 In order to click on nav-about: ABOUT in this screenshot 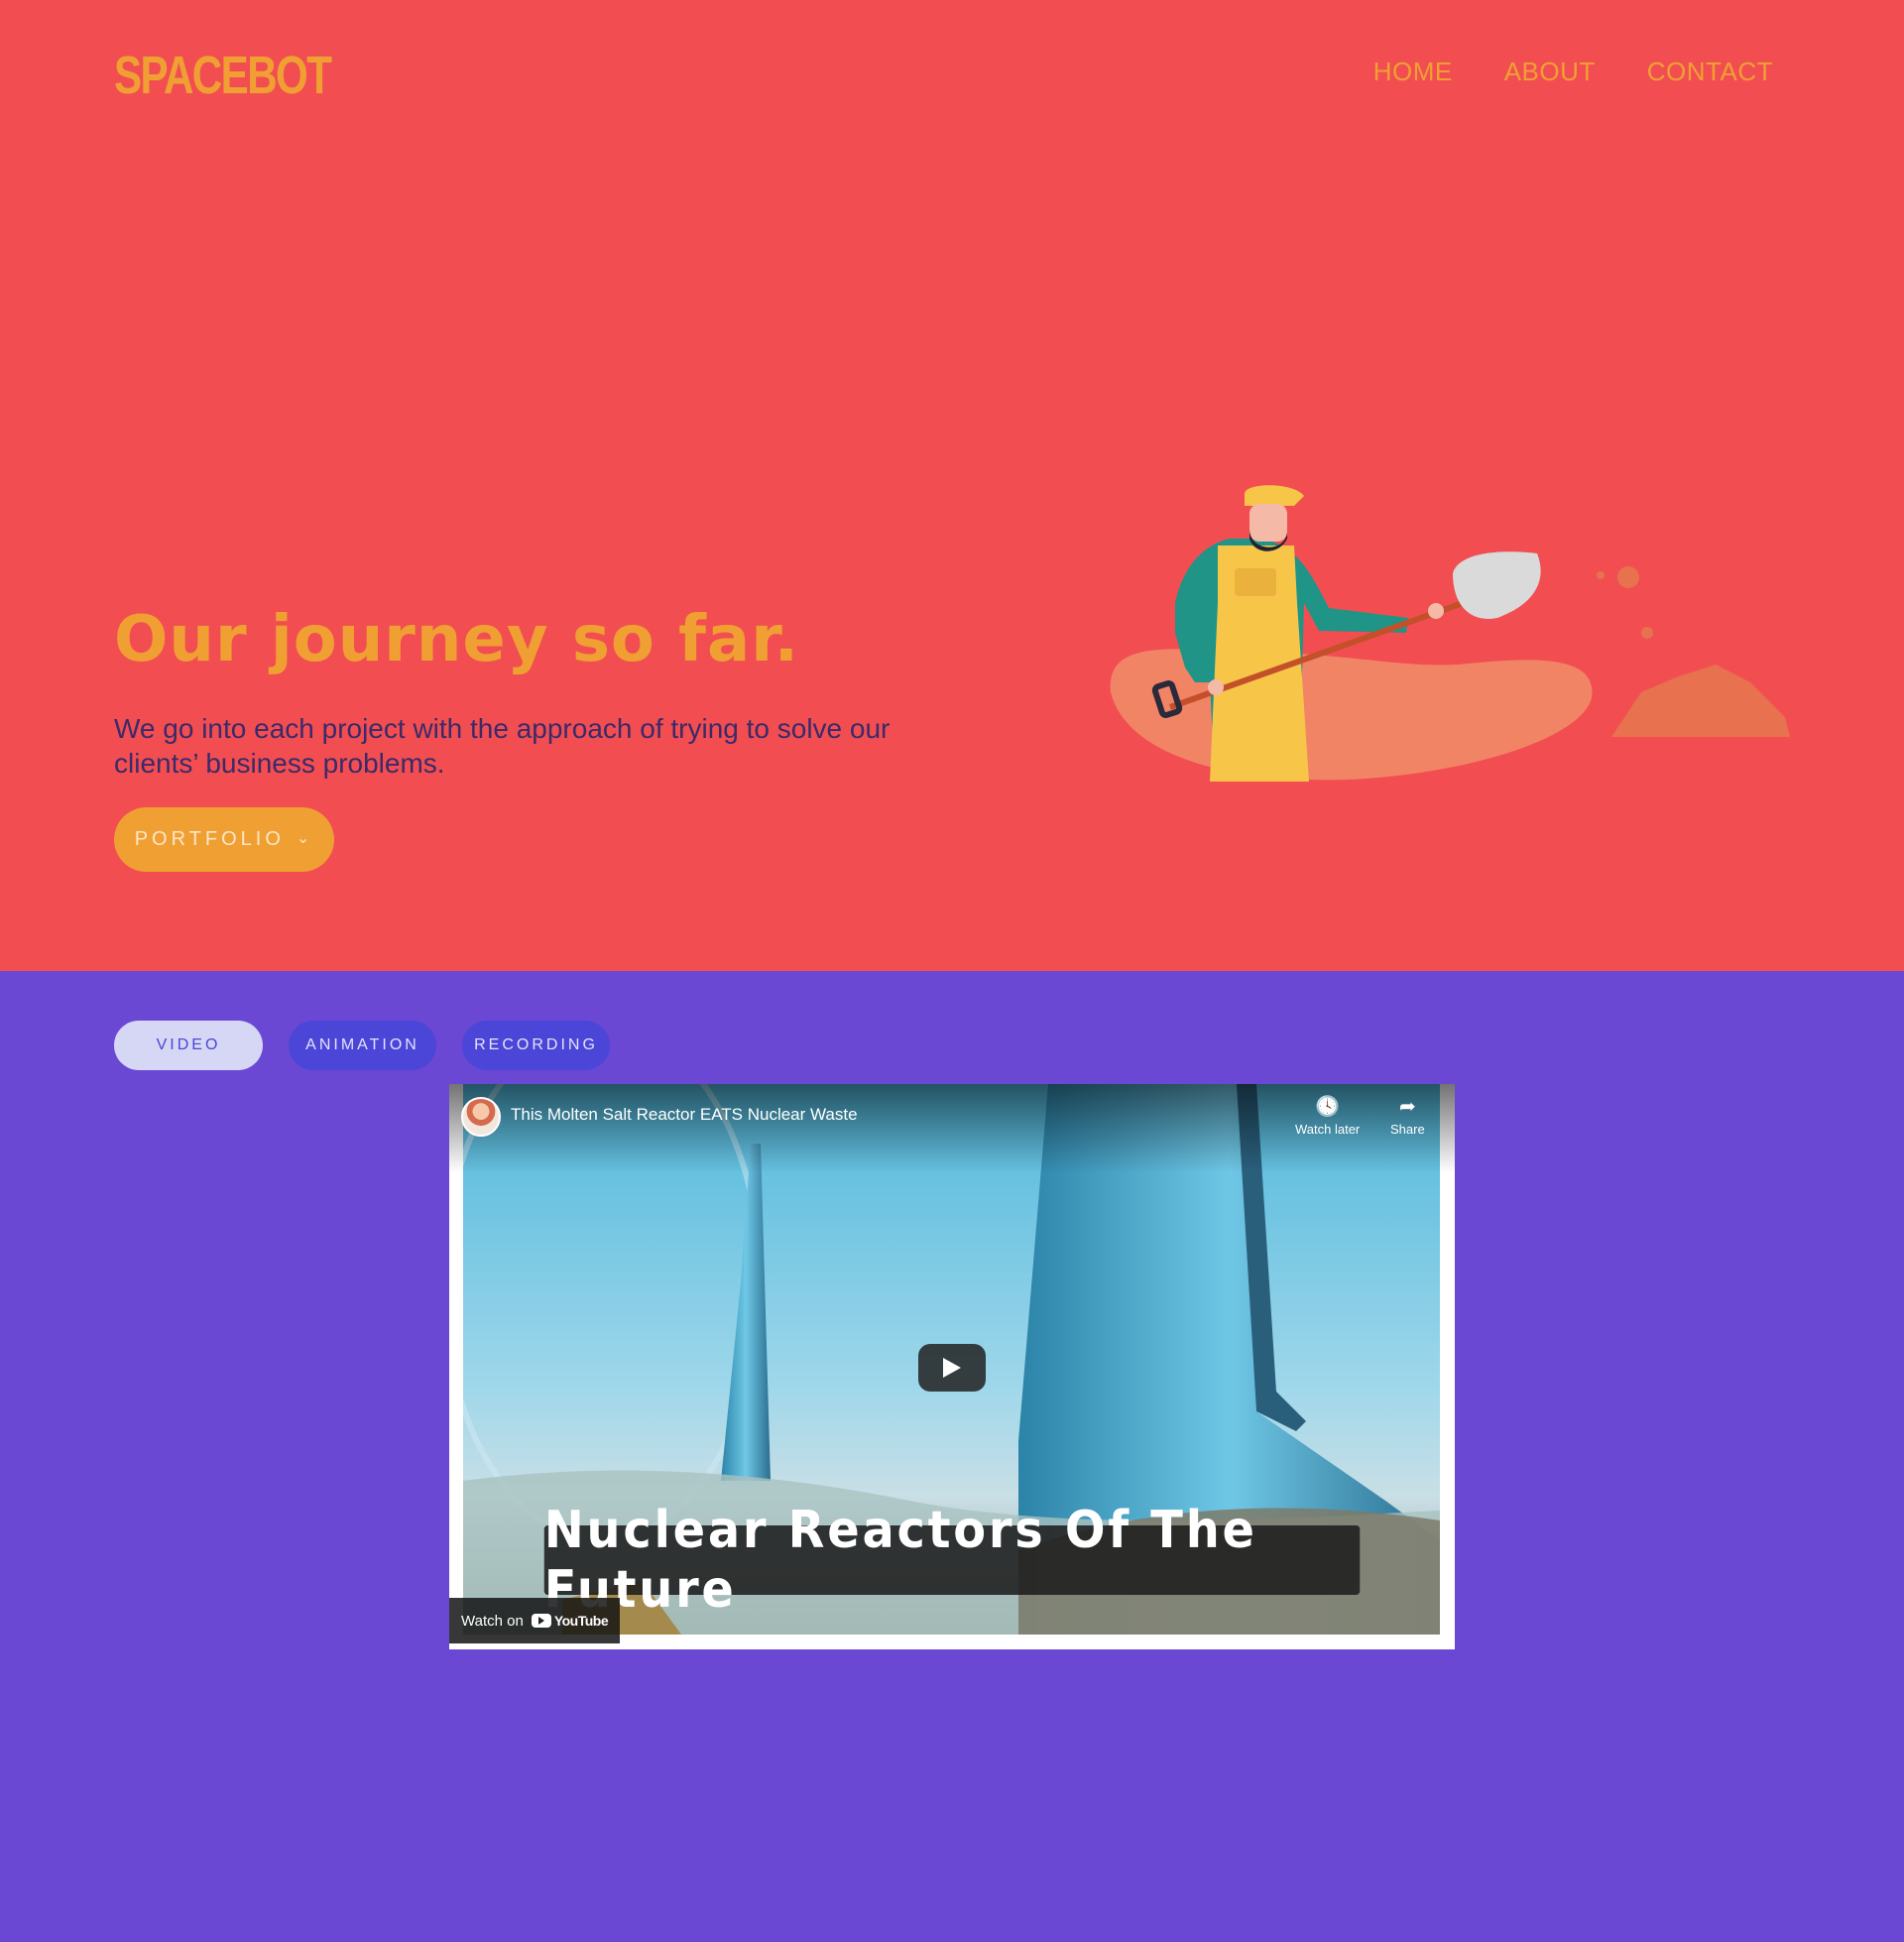, I will do `click(1550, 72)`.